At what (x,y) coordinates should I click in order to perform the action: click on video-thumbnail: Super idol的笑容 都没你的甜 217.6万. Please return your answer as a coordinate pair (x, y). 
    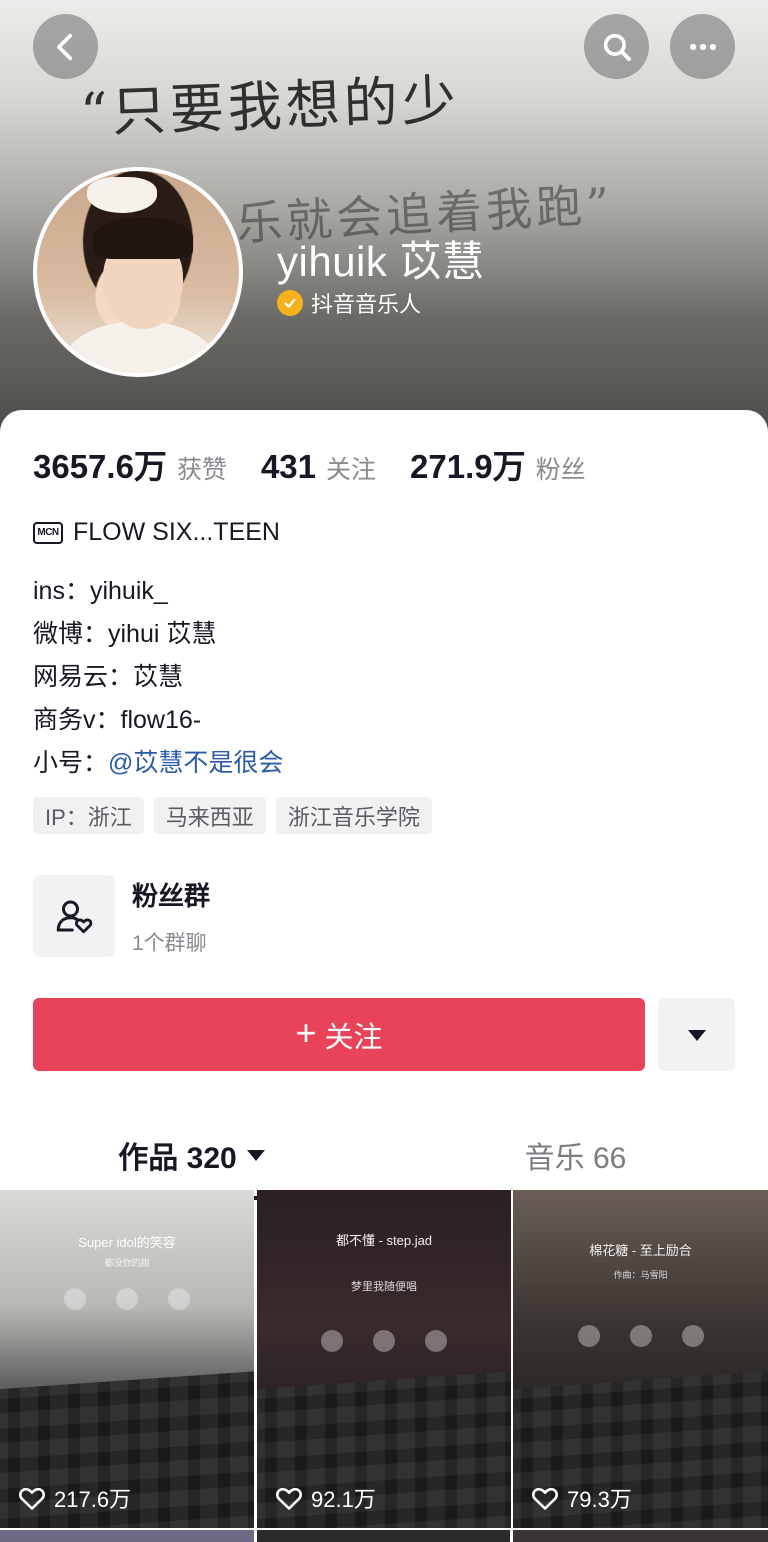
    Looking at the image, I should click on (127, 1359).